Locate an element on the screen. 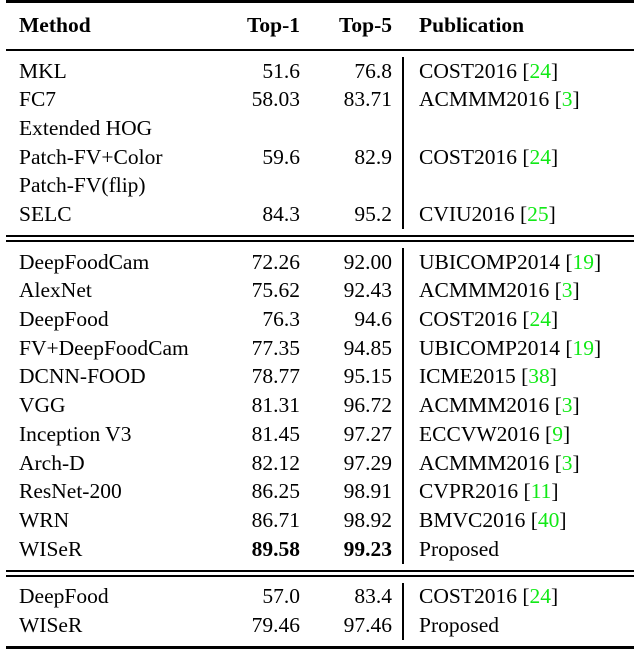 This screenshot has width=640, height=649. citation-reference-link: 40 is located at coordinates (549, 520).